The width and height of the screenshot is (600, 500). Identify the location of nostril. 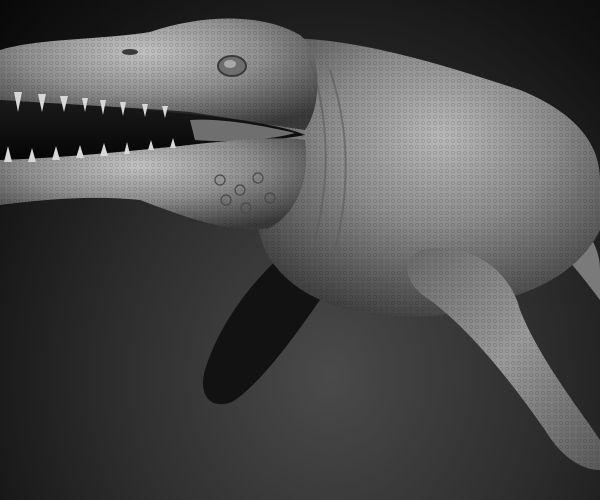
(130, 52).